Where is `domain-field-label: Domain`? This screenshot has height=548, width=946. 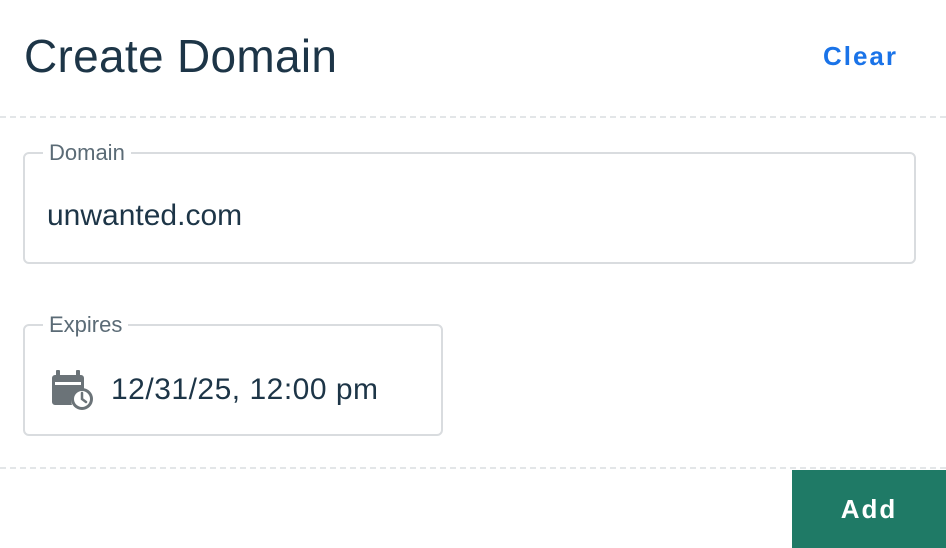 domain-field-label: Domain is located at coordinates (87, 152).